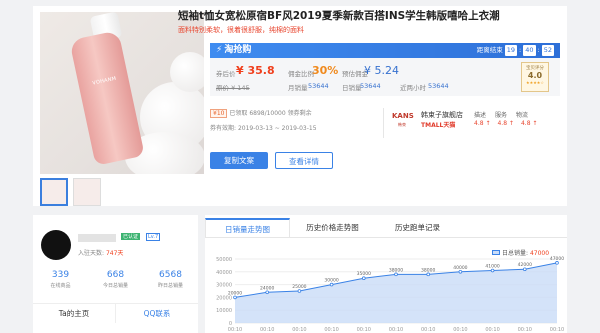 Image resolution: width=600 pixels, height=333 pixels. I want to click on promo-banner: ⚡ 淘抢购 距离结束 19: 40: 52, so click(385, 50).